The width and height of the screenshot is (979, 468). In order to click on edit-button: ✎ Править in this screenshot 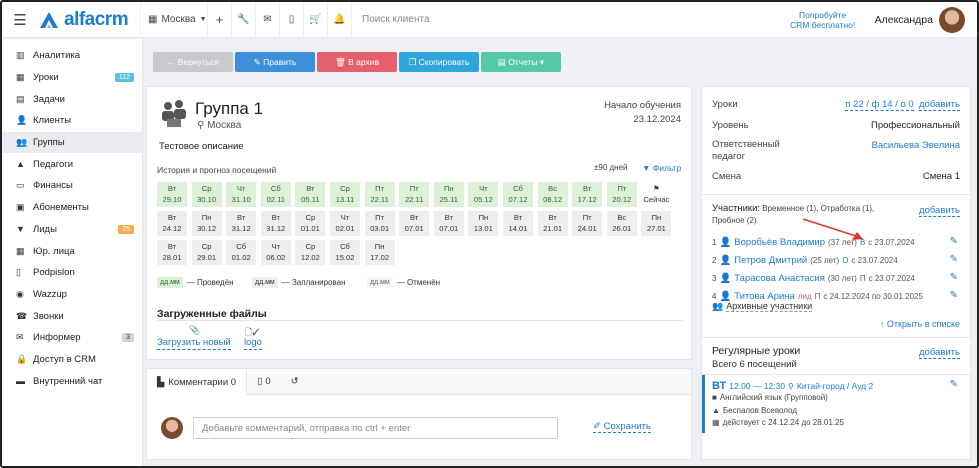, I will do `click(275, 62)`.